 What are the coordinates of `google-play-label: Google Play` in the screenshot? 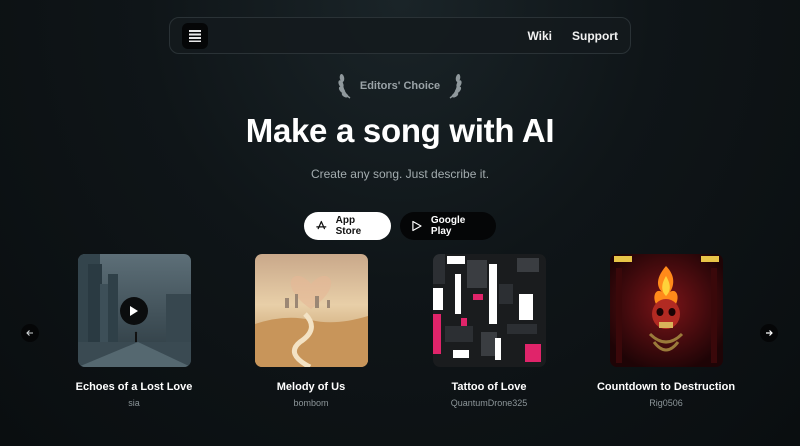 It's located at (448, 226).